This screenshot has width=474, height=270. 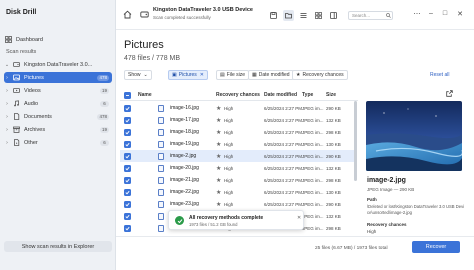 What do you see at coordinates (320, 75) in the screenshot?
I see `recovery-chances-filter: ★ Recovery chances` at bounding box center [320, 75].